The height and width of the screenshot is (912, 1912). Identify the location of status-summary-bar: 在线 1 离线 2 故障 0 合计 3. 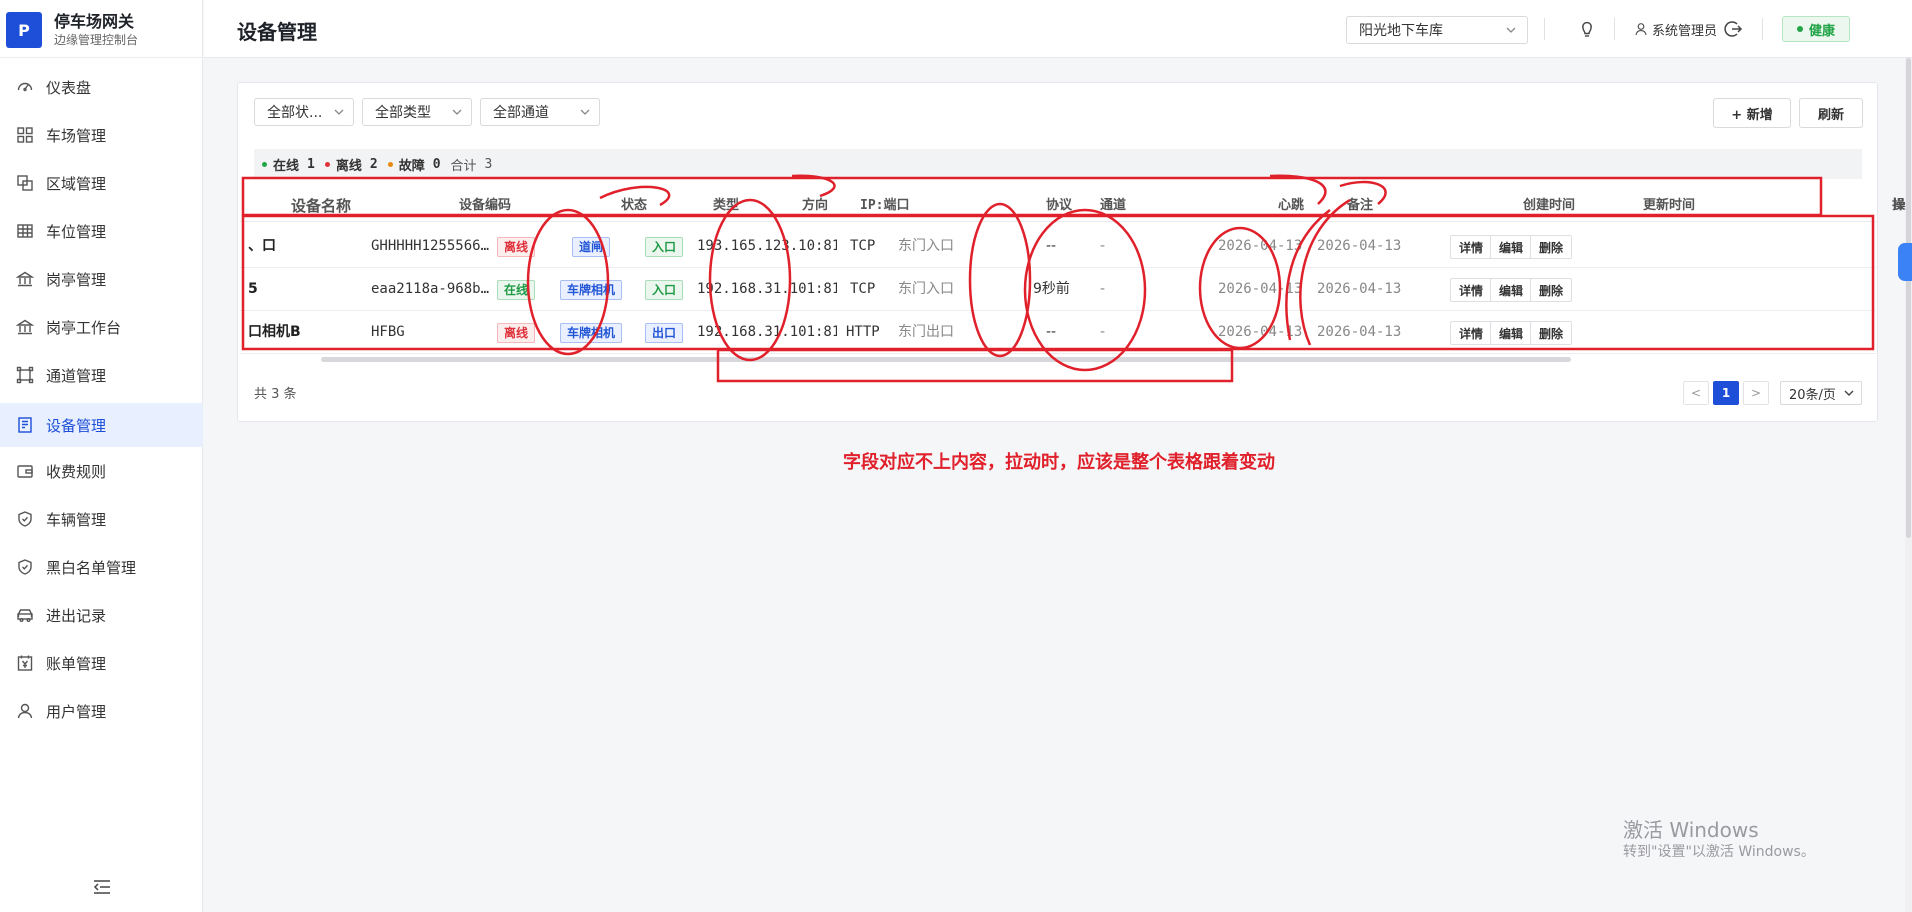
(1058, 164).